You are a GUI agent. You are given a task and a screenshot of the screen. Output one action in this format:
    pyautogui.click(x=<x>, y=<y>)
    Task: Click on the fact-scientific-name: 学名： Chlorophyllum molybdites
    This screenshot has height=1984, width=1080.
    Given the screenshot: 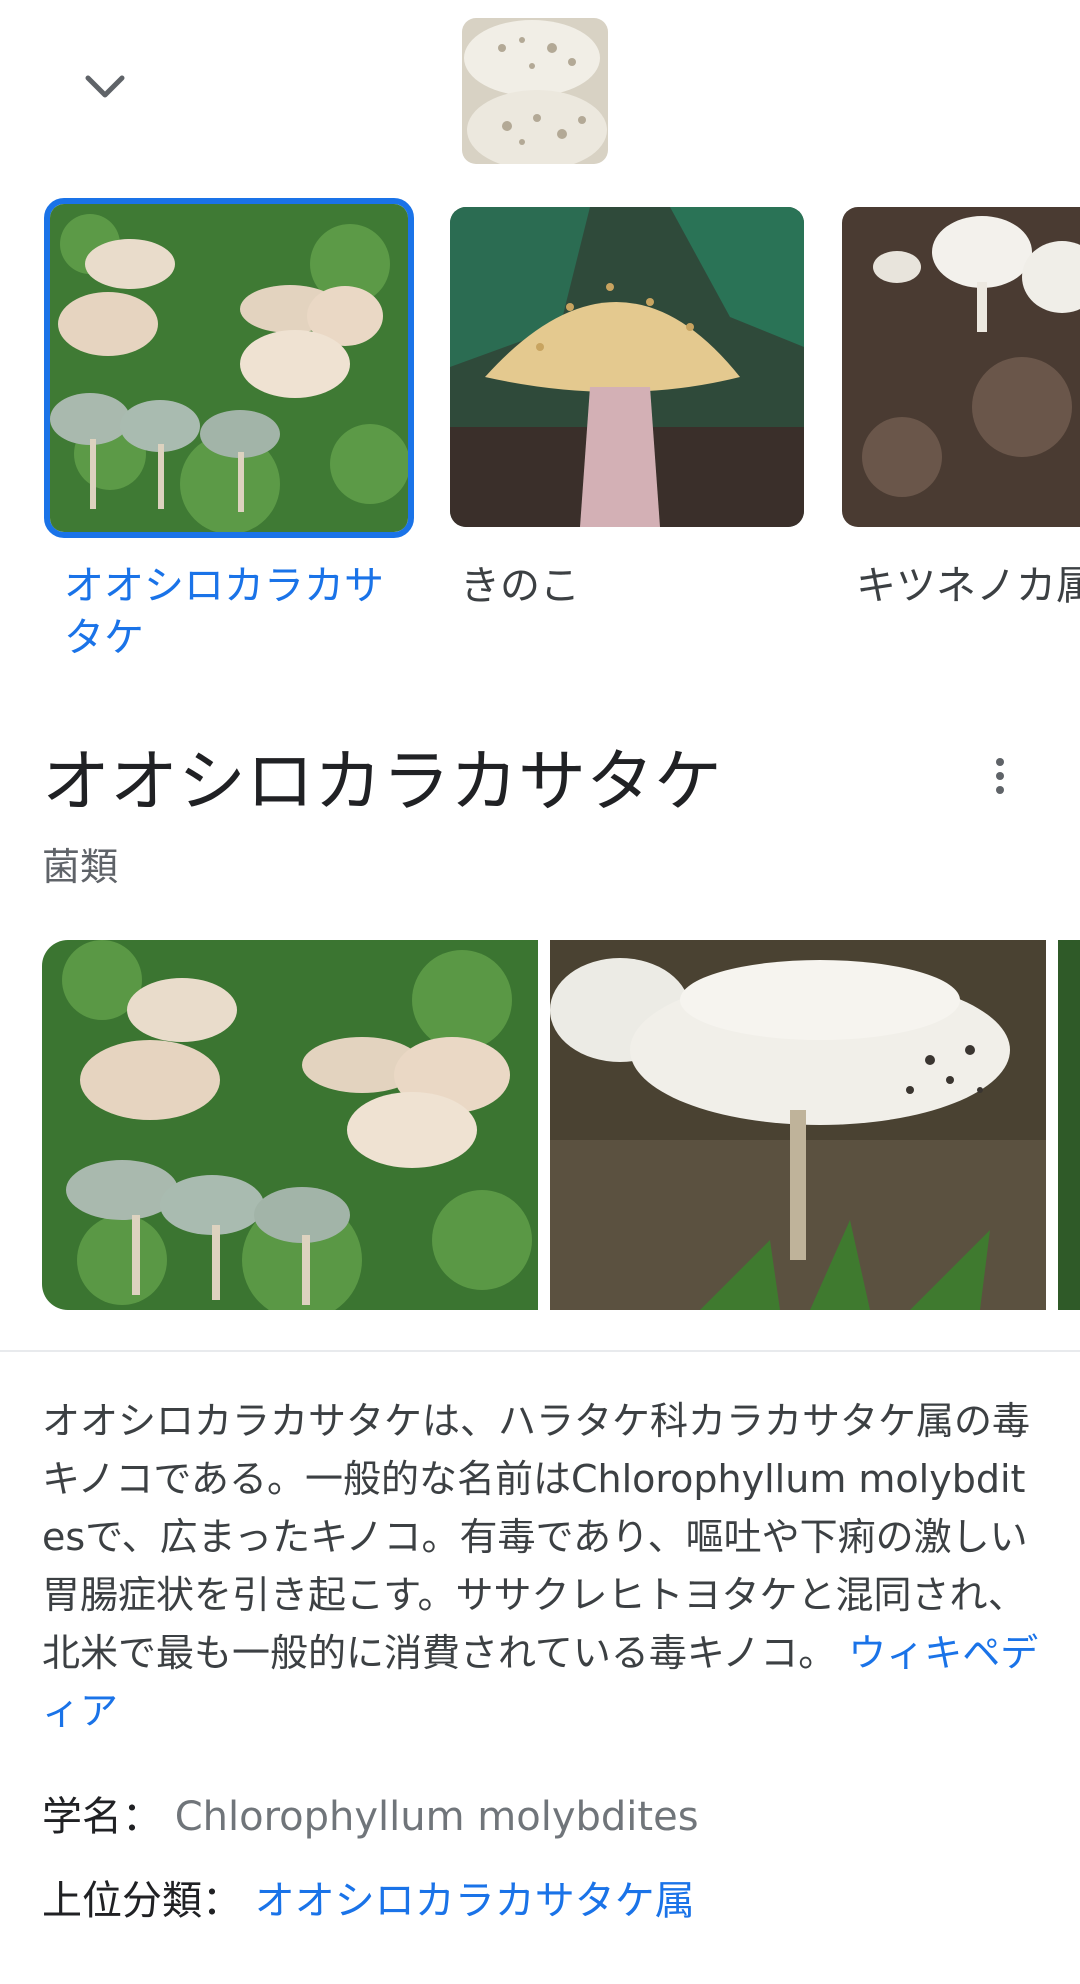 What is the action you would take?
    pyautogui.click(x=370, y=1817)
    